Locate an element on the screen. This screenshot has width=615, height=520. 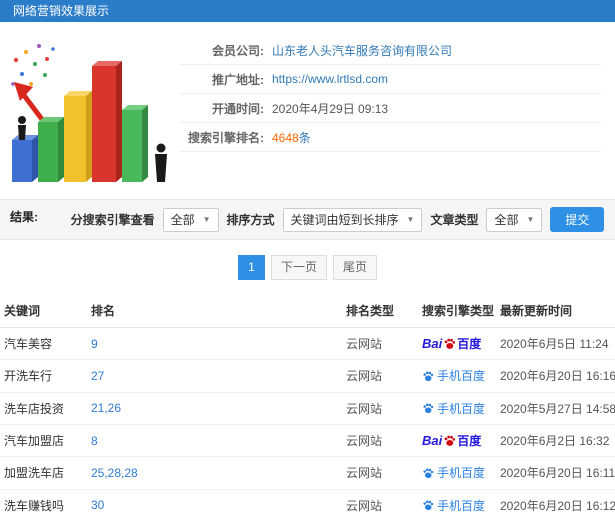
update-time-cell: 2020年6月20日 16:11 is located at coordinates (555, 473).